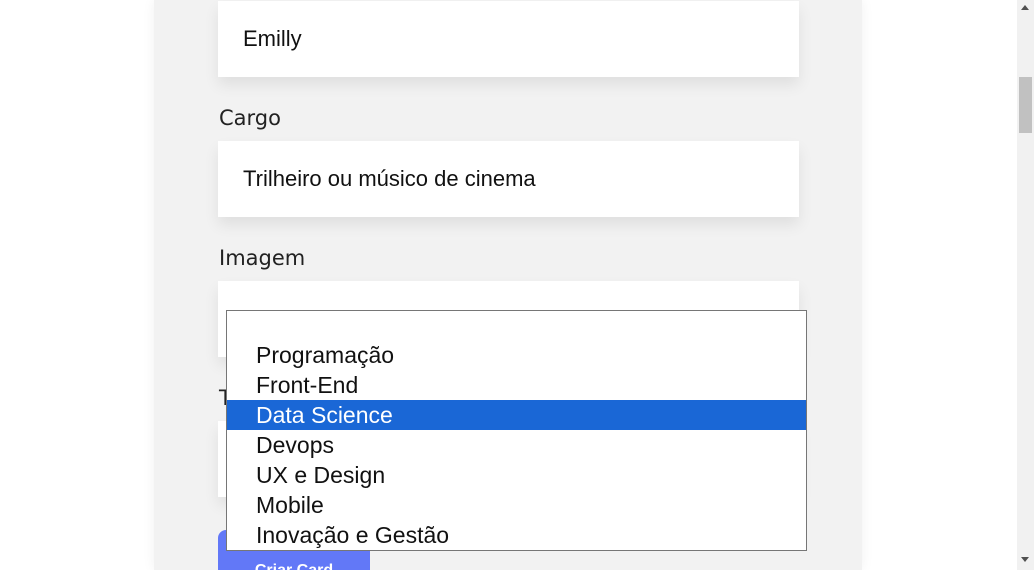 This screenshot has height=570, width=1034. What do you see at coordinates (516, 475) in the screenshot?
I see `dropdown-option: UX e Design` at bounding box center [516, 475].